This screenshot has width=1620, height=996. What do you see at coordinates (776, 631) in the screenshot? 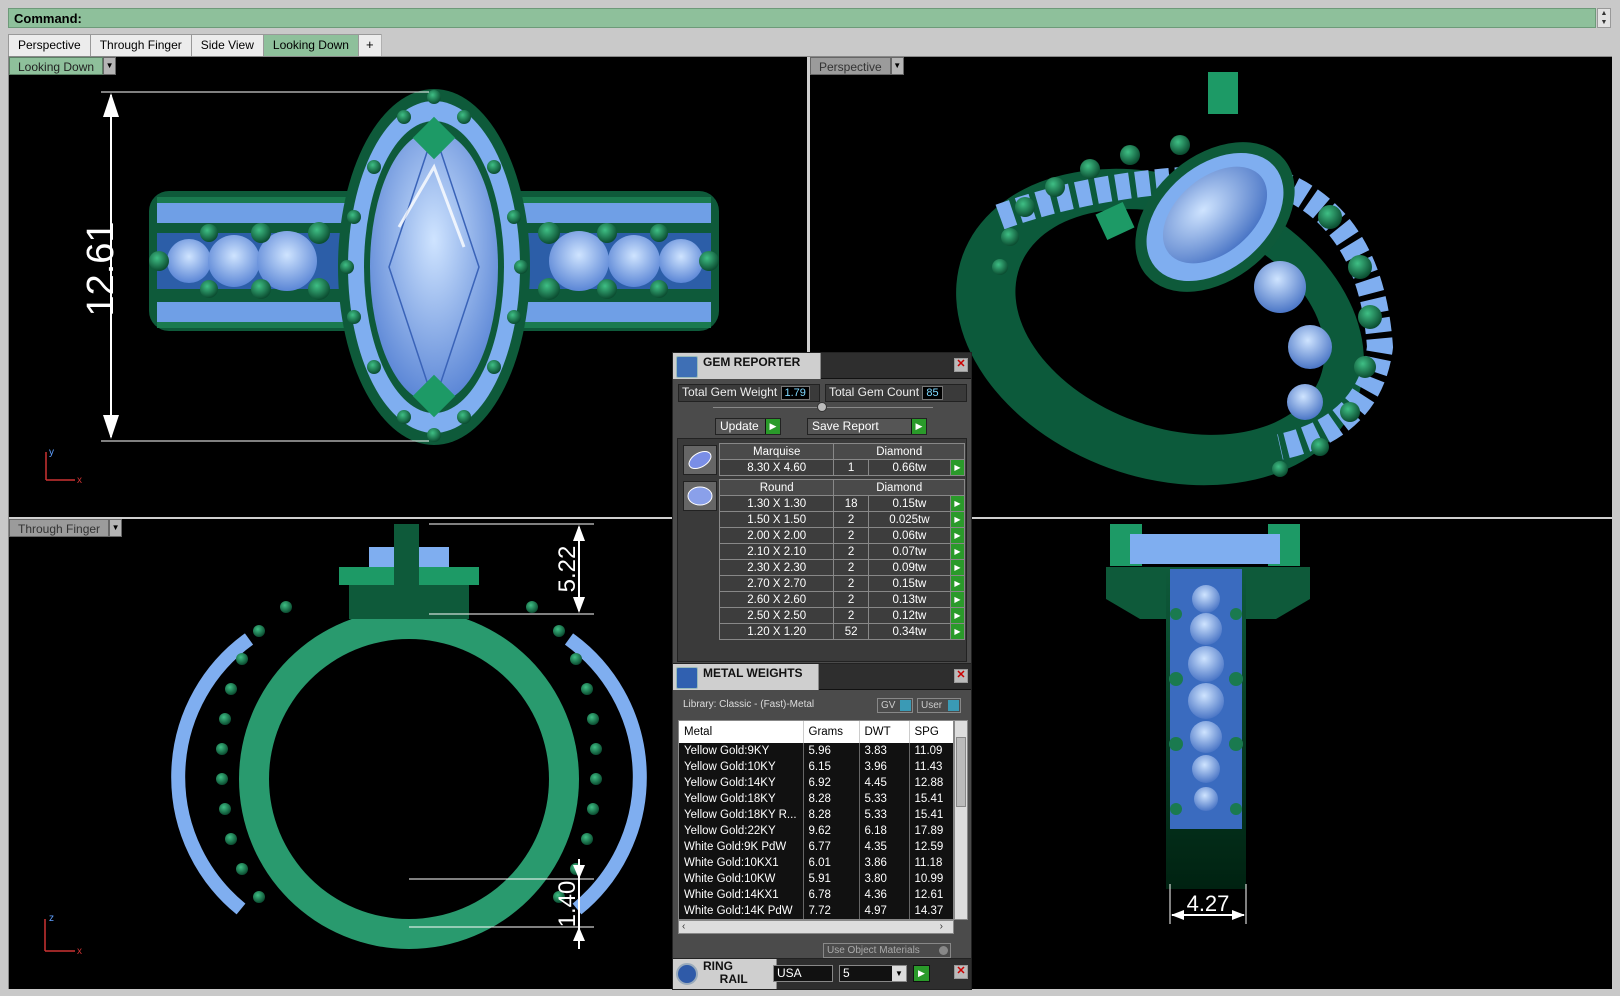
I see `gem-size: 1.20 X 1.20` at bounding box center [776, 631].